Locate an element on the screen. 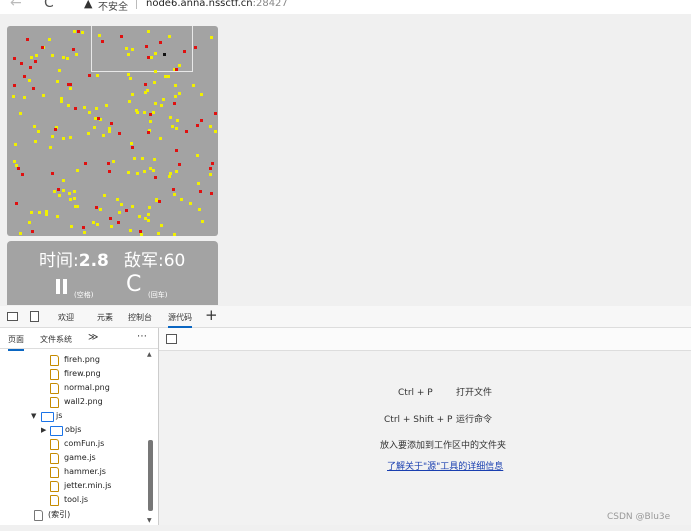 The image size is (691, 531). insecure-label: 不安全 is located at coordinates (113, 6).